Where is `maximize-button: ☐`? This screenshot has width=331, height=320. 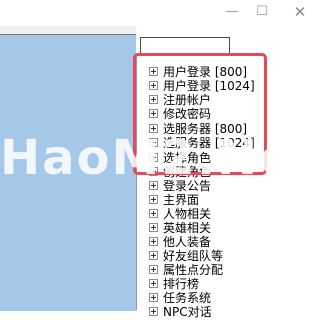
maximize-button: ☐ is located at coordinates (262, 12).